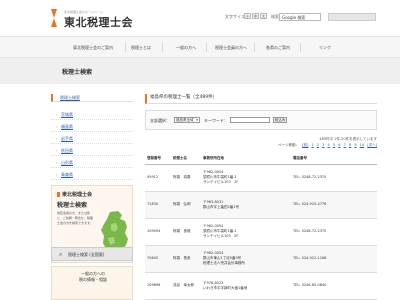 This screenshot has height=300, width=400. What do you see at coordinates (92, 150) in the screenshot?
I see `sidebar-item-akita: › 秋田県` at bounding box center [92, 150].